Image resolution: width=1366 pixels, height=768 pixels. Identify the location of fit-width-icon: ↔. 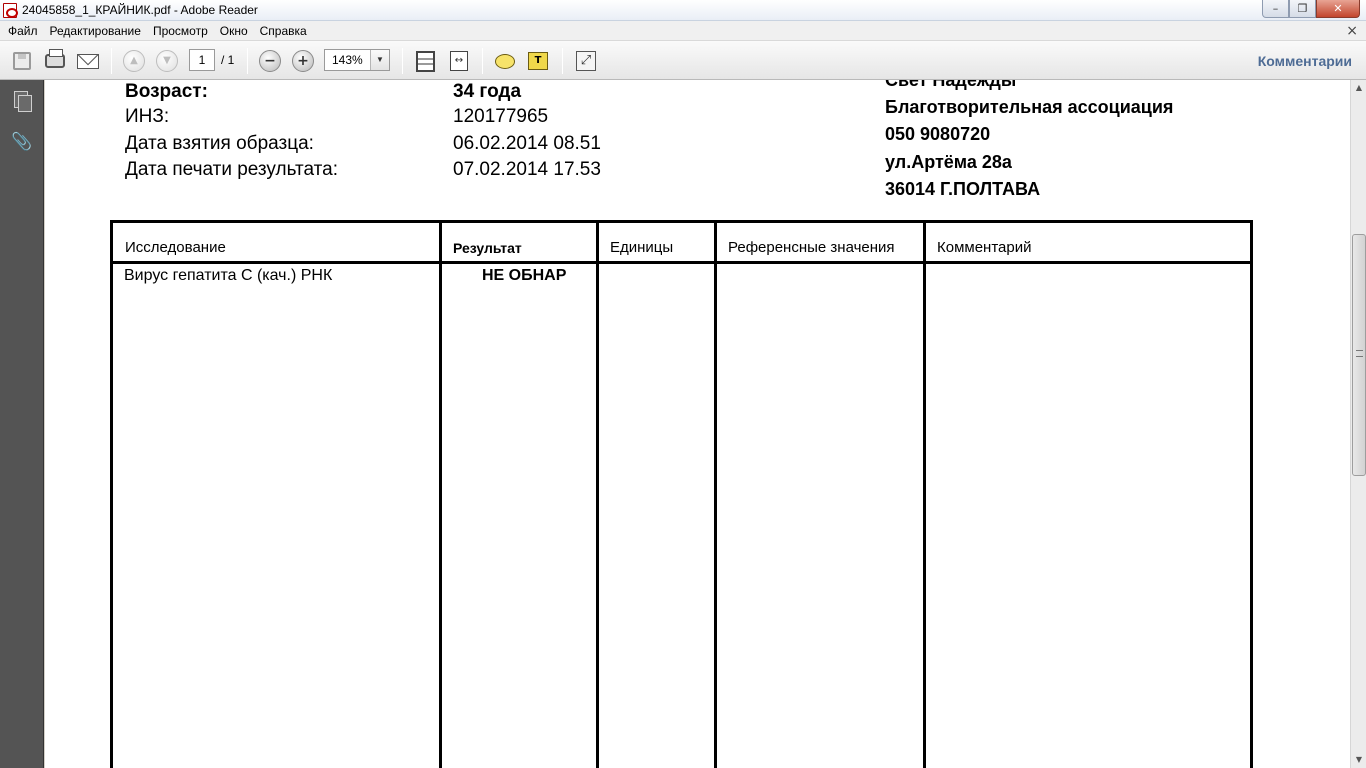
(459, 61).